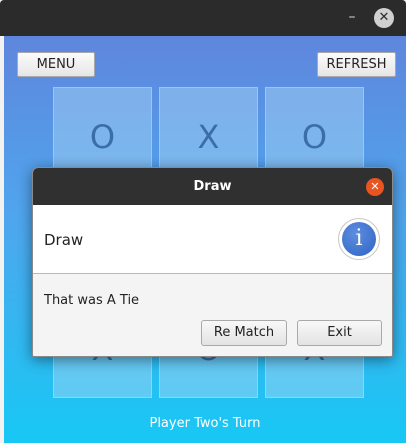  I want to click on dialog-heading: Draw, so click(64, 240).